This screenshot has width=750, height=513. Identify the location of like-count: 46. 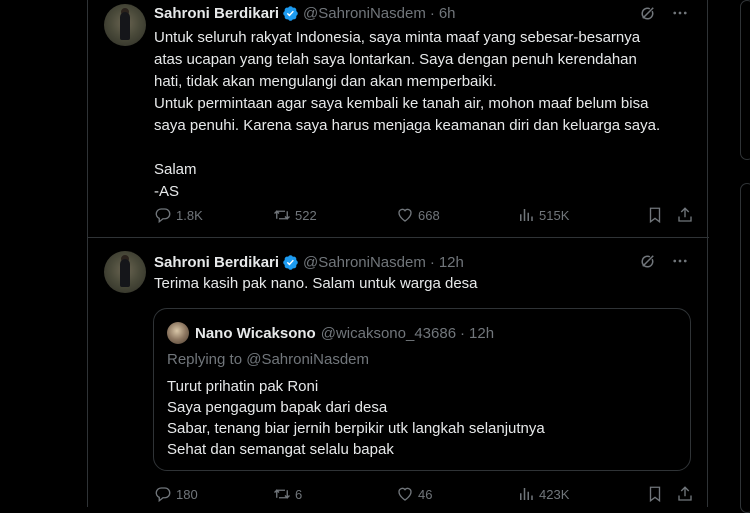
(425, 494).